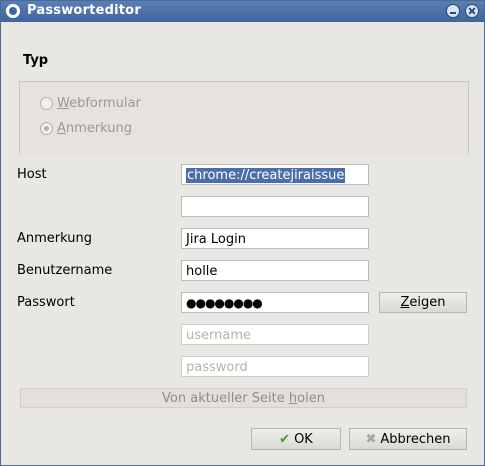 Image resolution: width=485 pixels, height=466 pixels. What do you see at coordinates (46, 103) in the screenshot?
I see `radio-button` at bounding box center [46, 103].